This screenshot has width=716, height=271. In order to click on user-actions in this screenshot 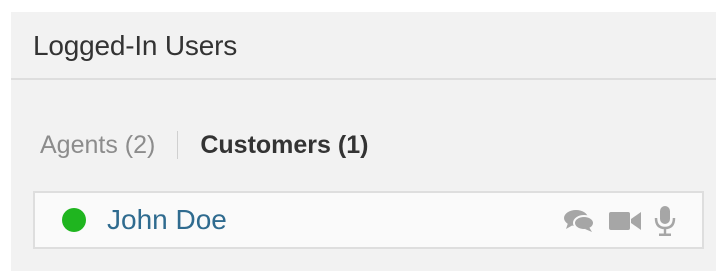, I will do `click(613, 221)`.